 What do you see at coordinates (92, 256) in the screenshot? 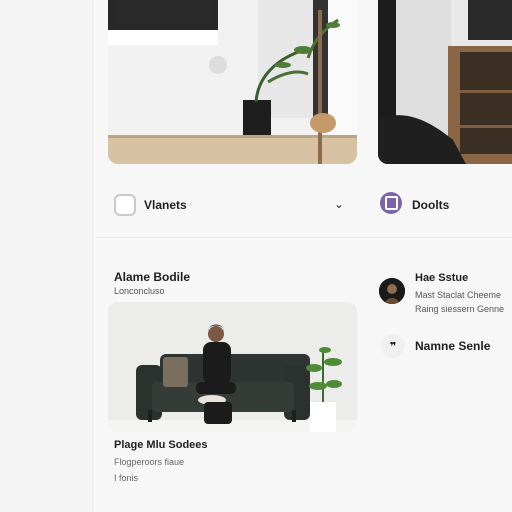
I see `rail-divider` at bounding box center [92, 256].